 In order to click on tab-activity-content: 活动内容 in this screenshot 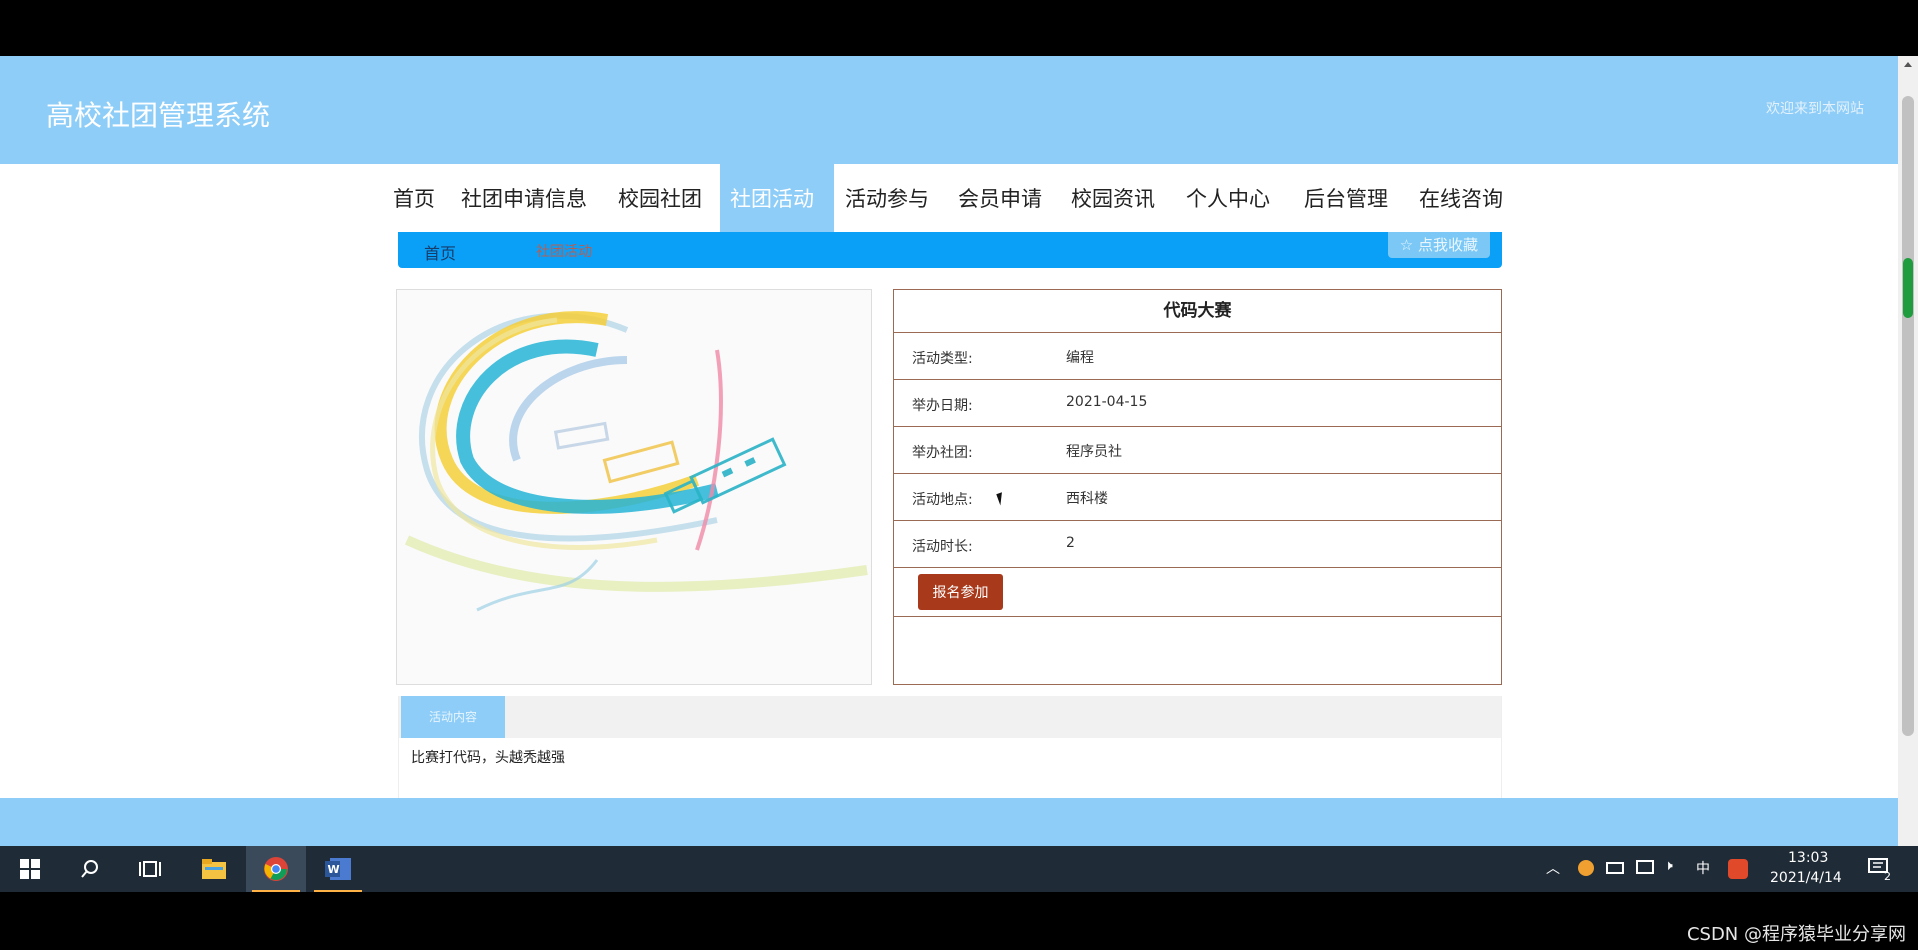, I will do `click(453, 717)`.